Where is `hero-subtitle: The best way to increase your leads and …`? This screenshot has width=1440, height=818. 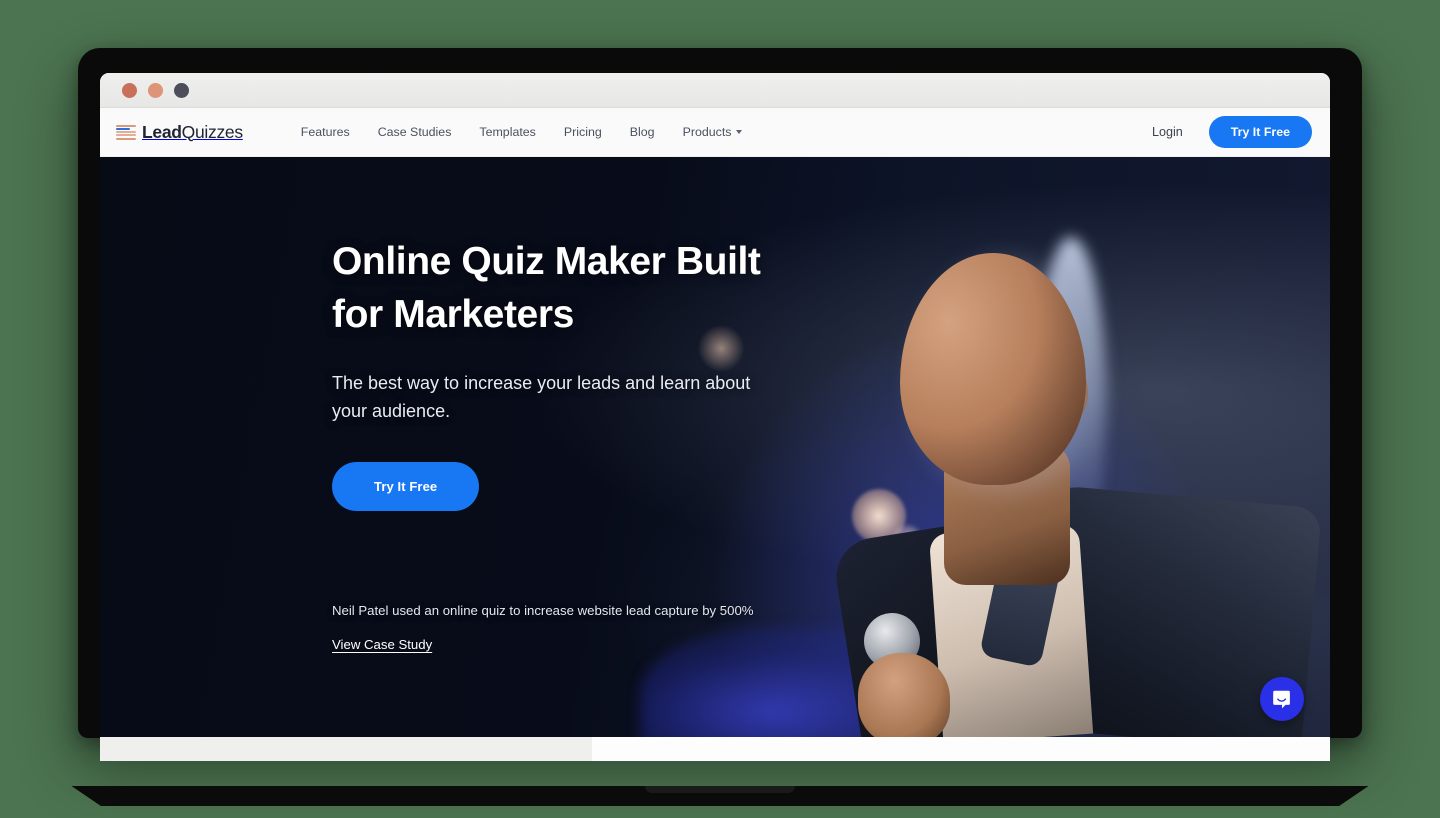 hero-subtitle: The best way to increase your leads and … is located at coordinates (541, 397).